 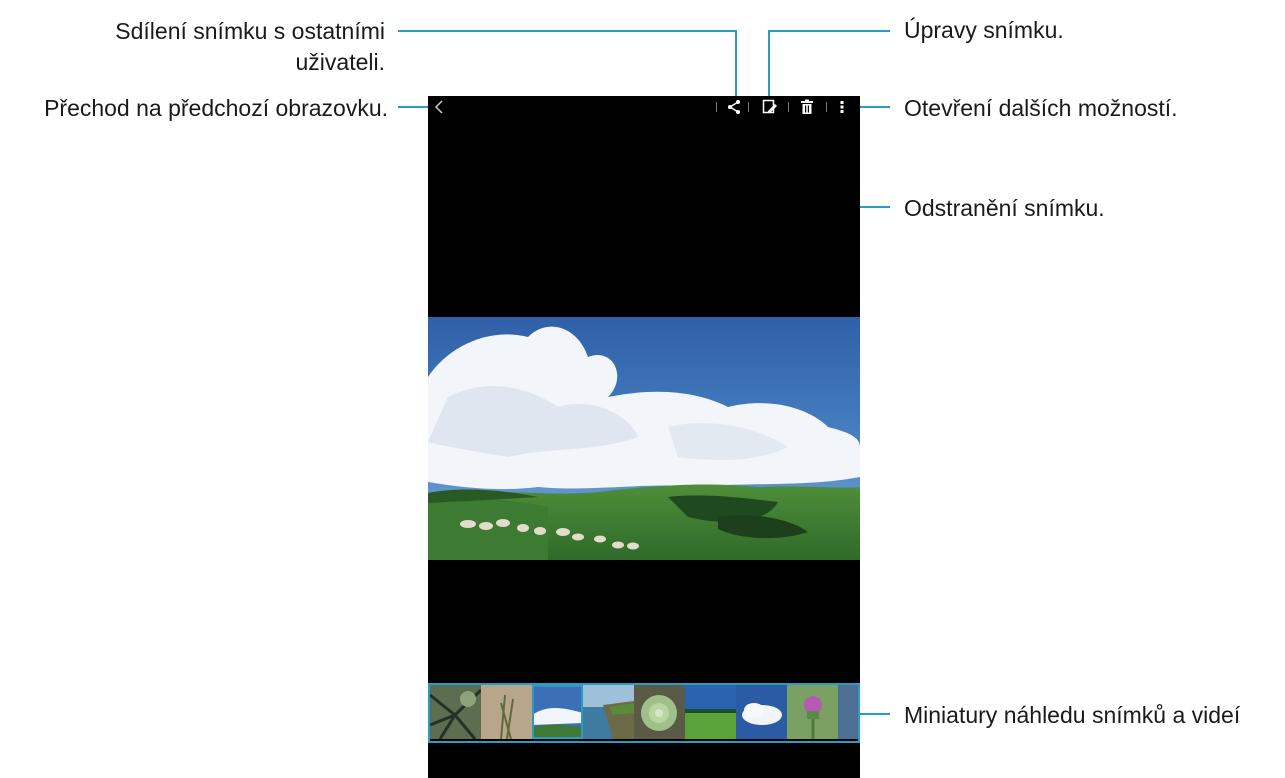 I want to click on toolbar, so click(x=644, y=107).